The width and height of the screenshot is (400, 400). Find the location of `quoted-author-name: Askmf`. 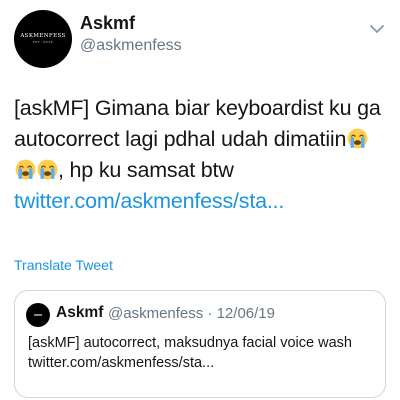

quoted-author-name: Askmf is located at coordinates (80, 312).